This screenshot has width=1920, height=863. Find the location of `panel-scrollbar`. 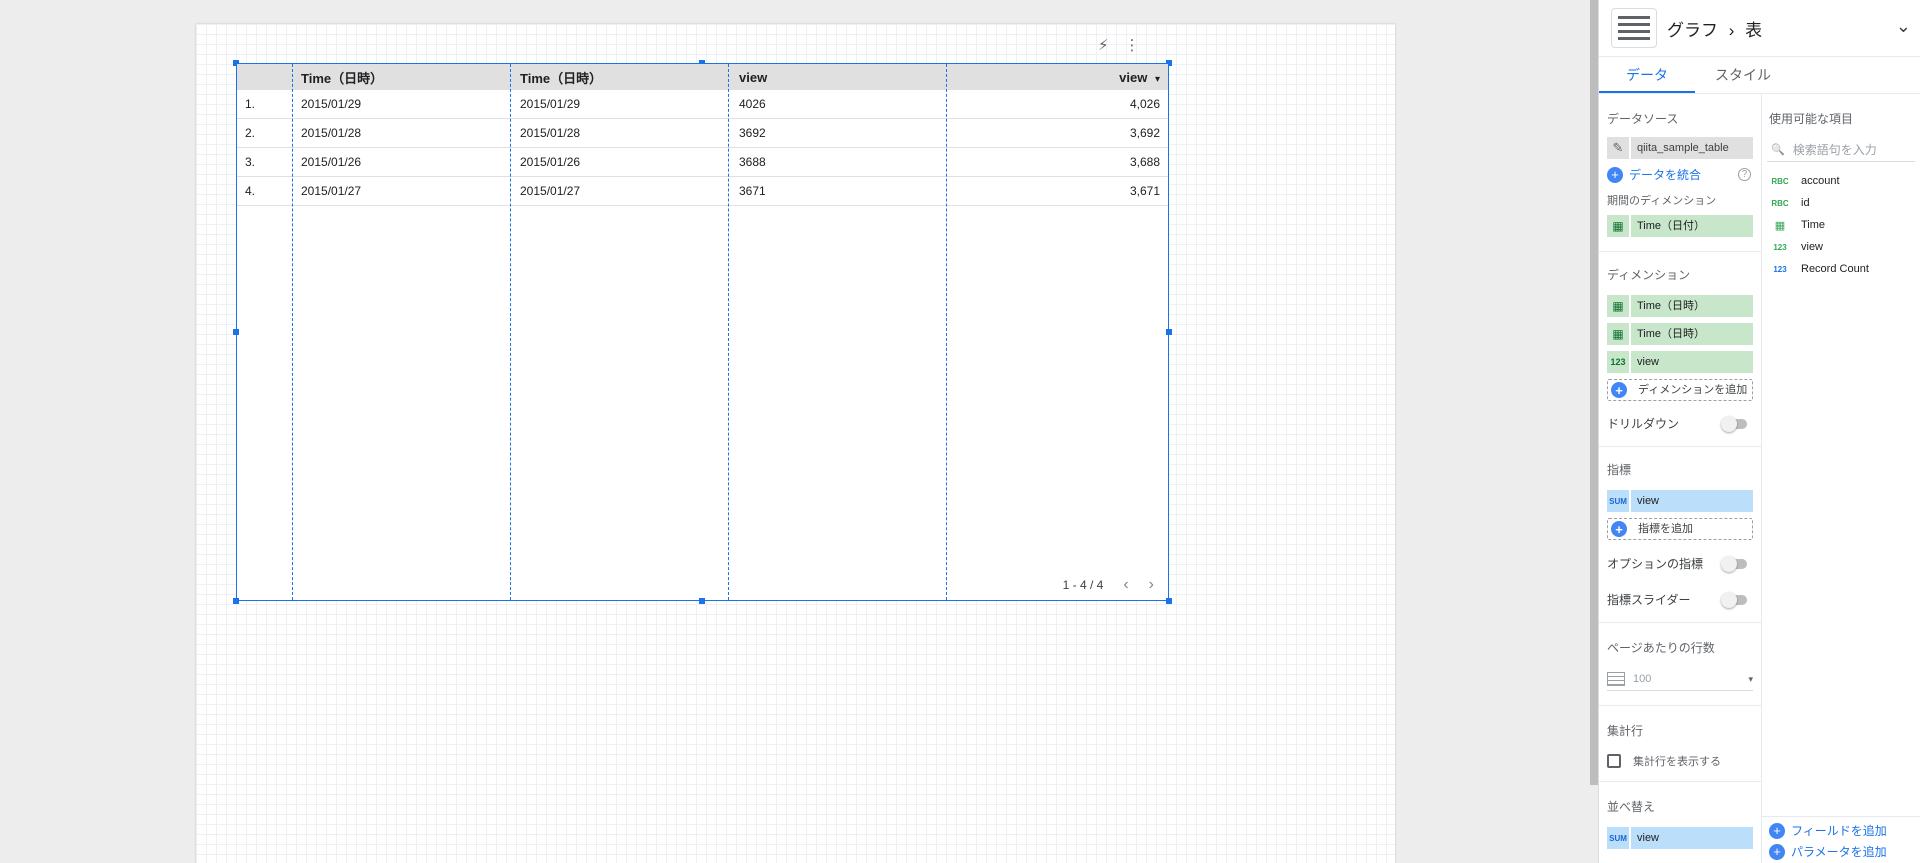

panel-scrollbar is located at coordinates (1594, 392).